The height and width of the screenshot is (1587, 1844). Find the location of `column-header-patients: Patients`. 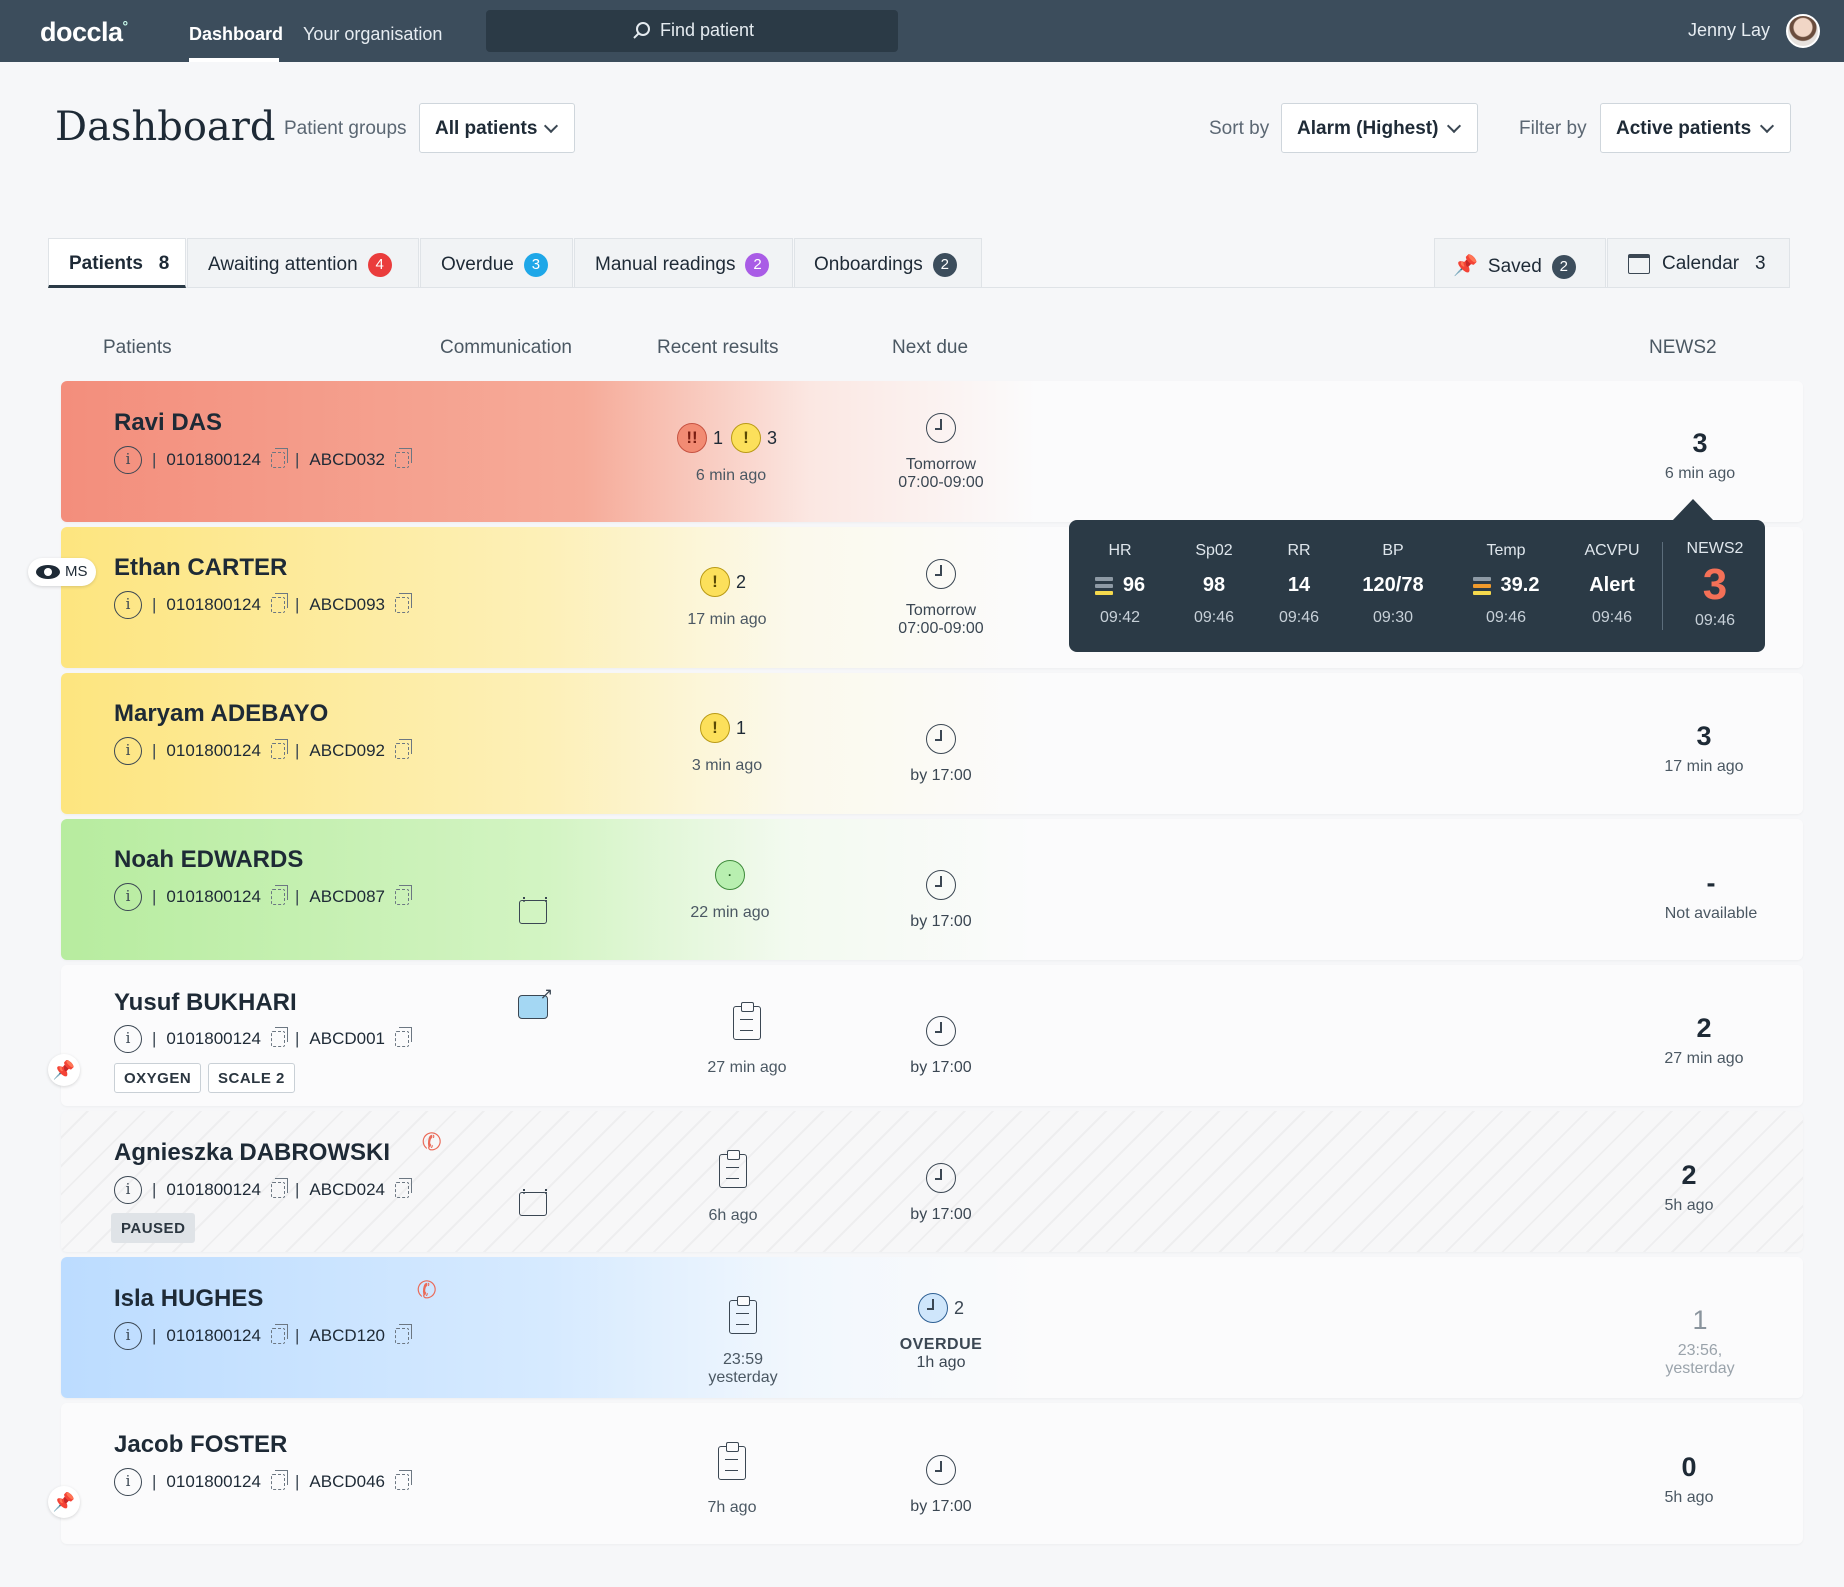

column-header-patients: Patients is located at coordinates (137, 348).